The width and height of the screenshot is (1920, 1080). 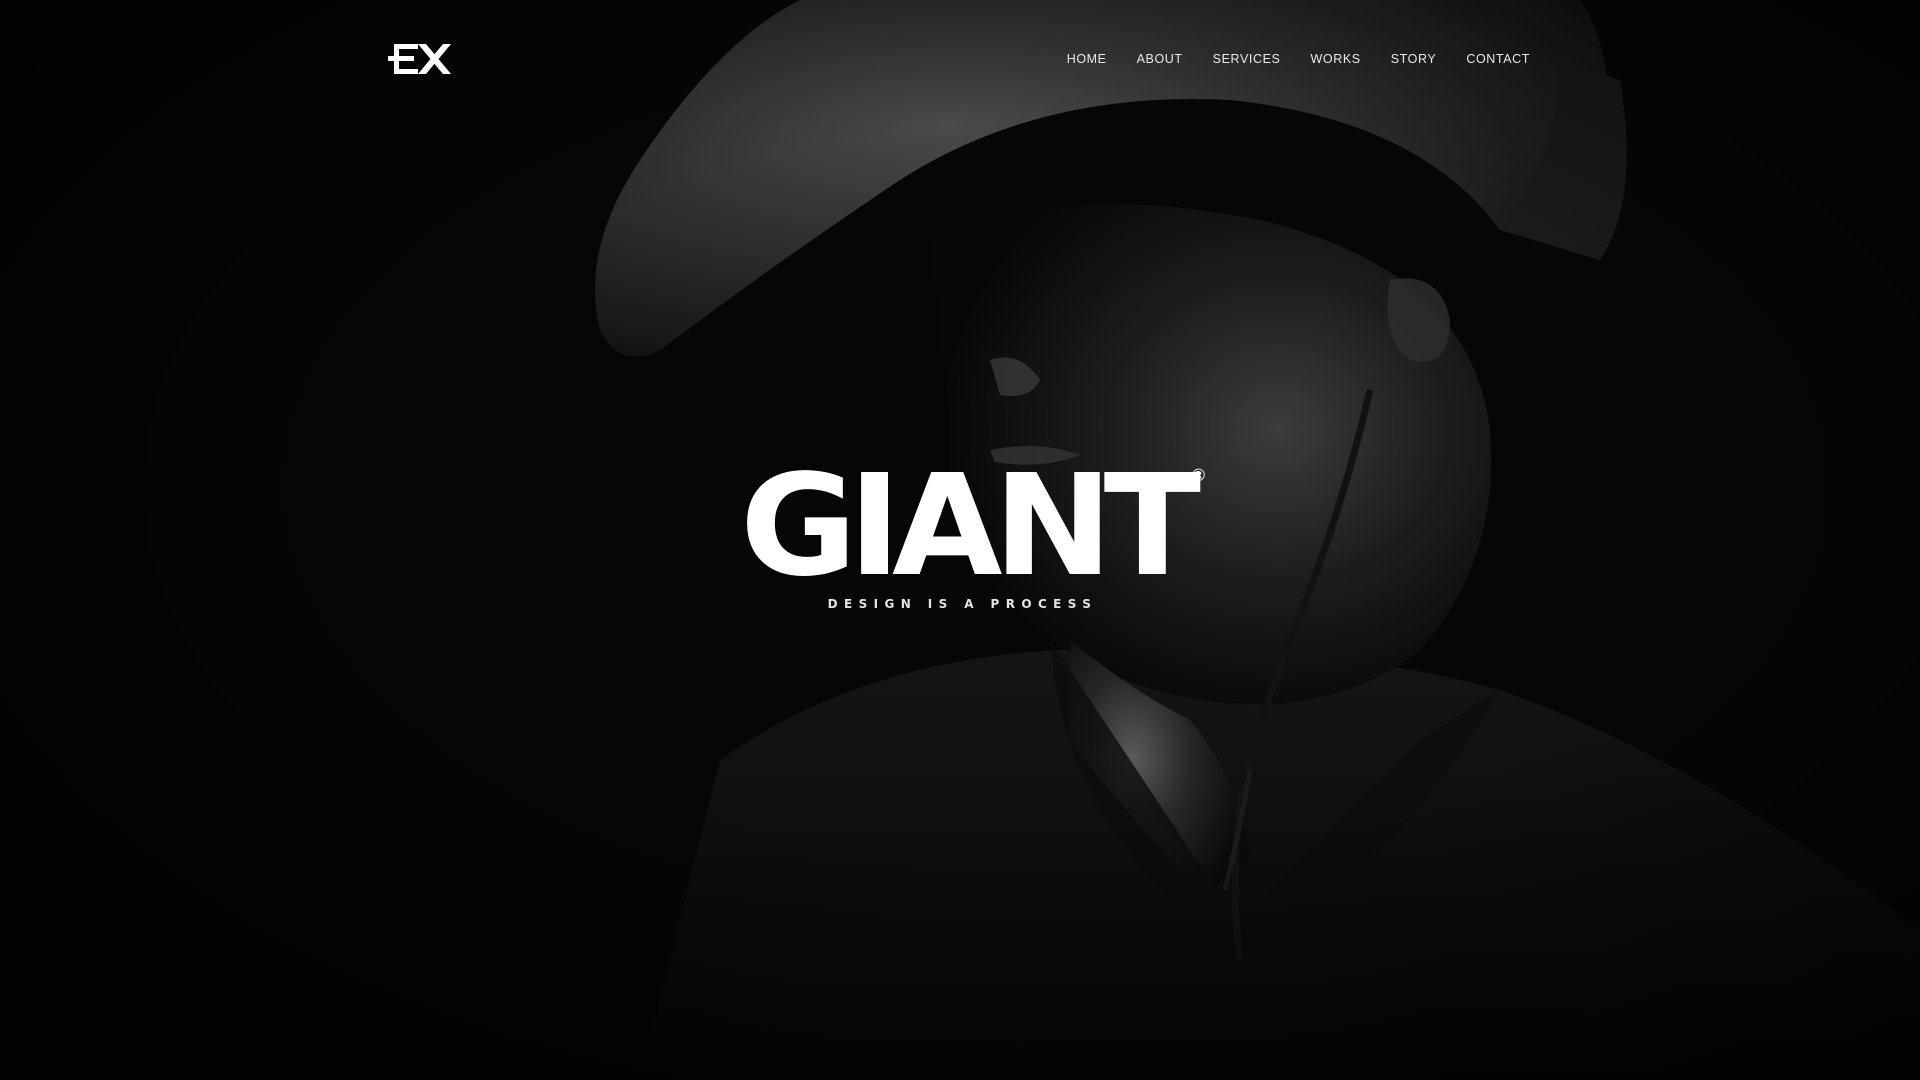 What do you see at coordinates (970, 526) in the screenshot?
I see `hero-title: GIANT` at bounding box center [970, 526].